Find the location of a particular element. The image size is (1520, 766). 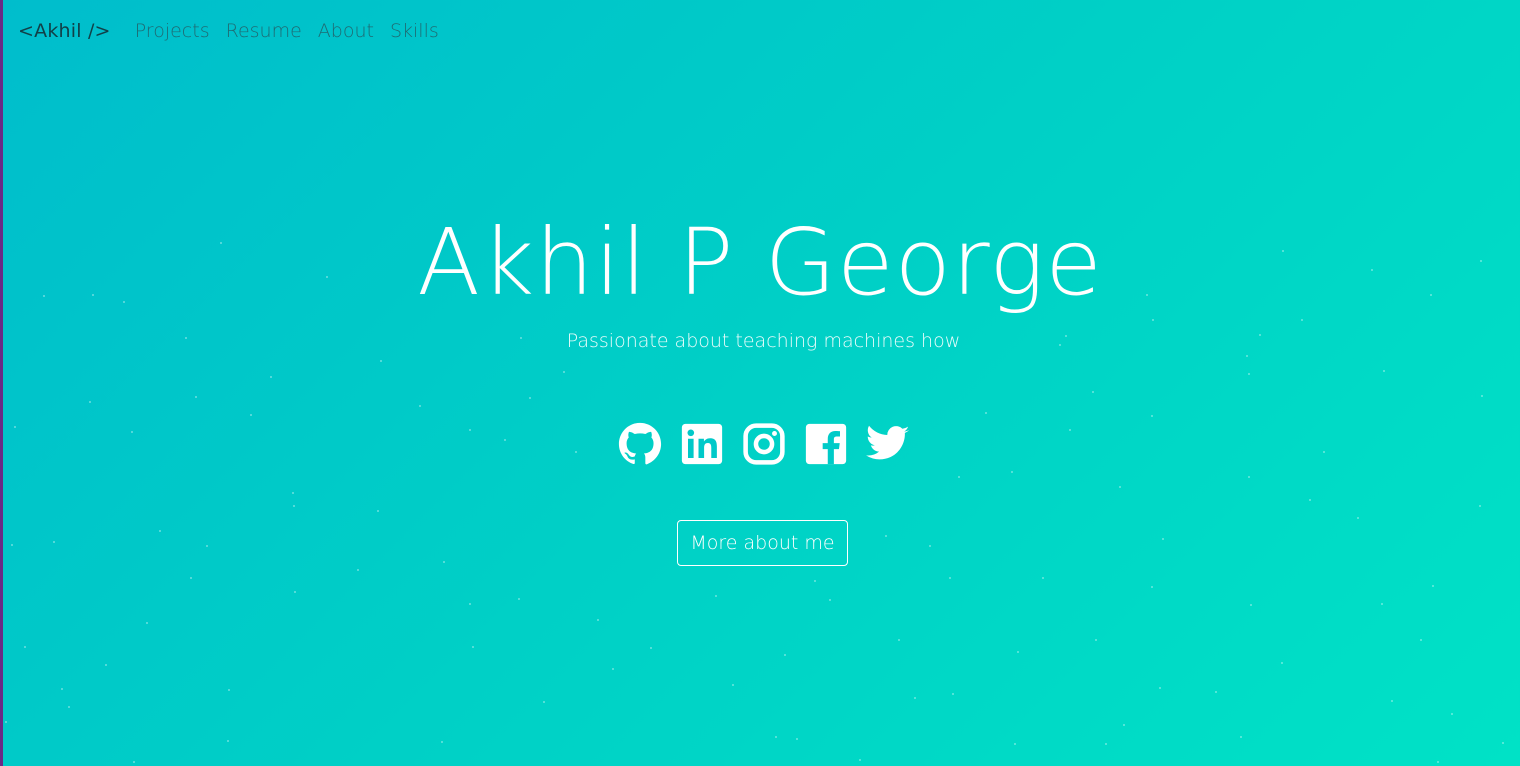

instagram-link is located at coordinates (764, 444).